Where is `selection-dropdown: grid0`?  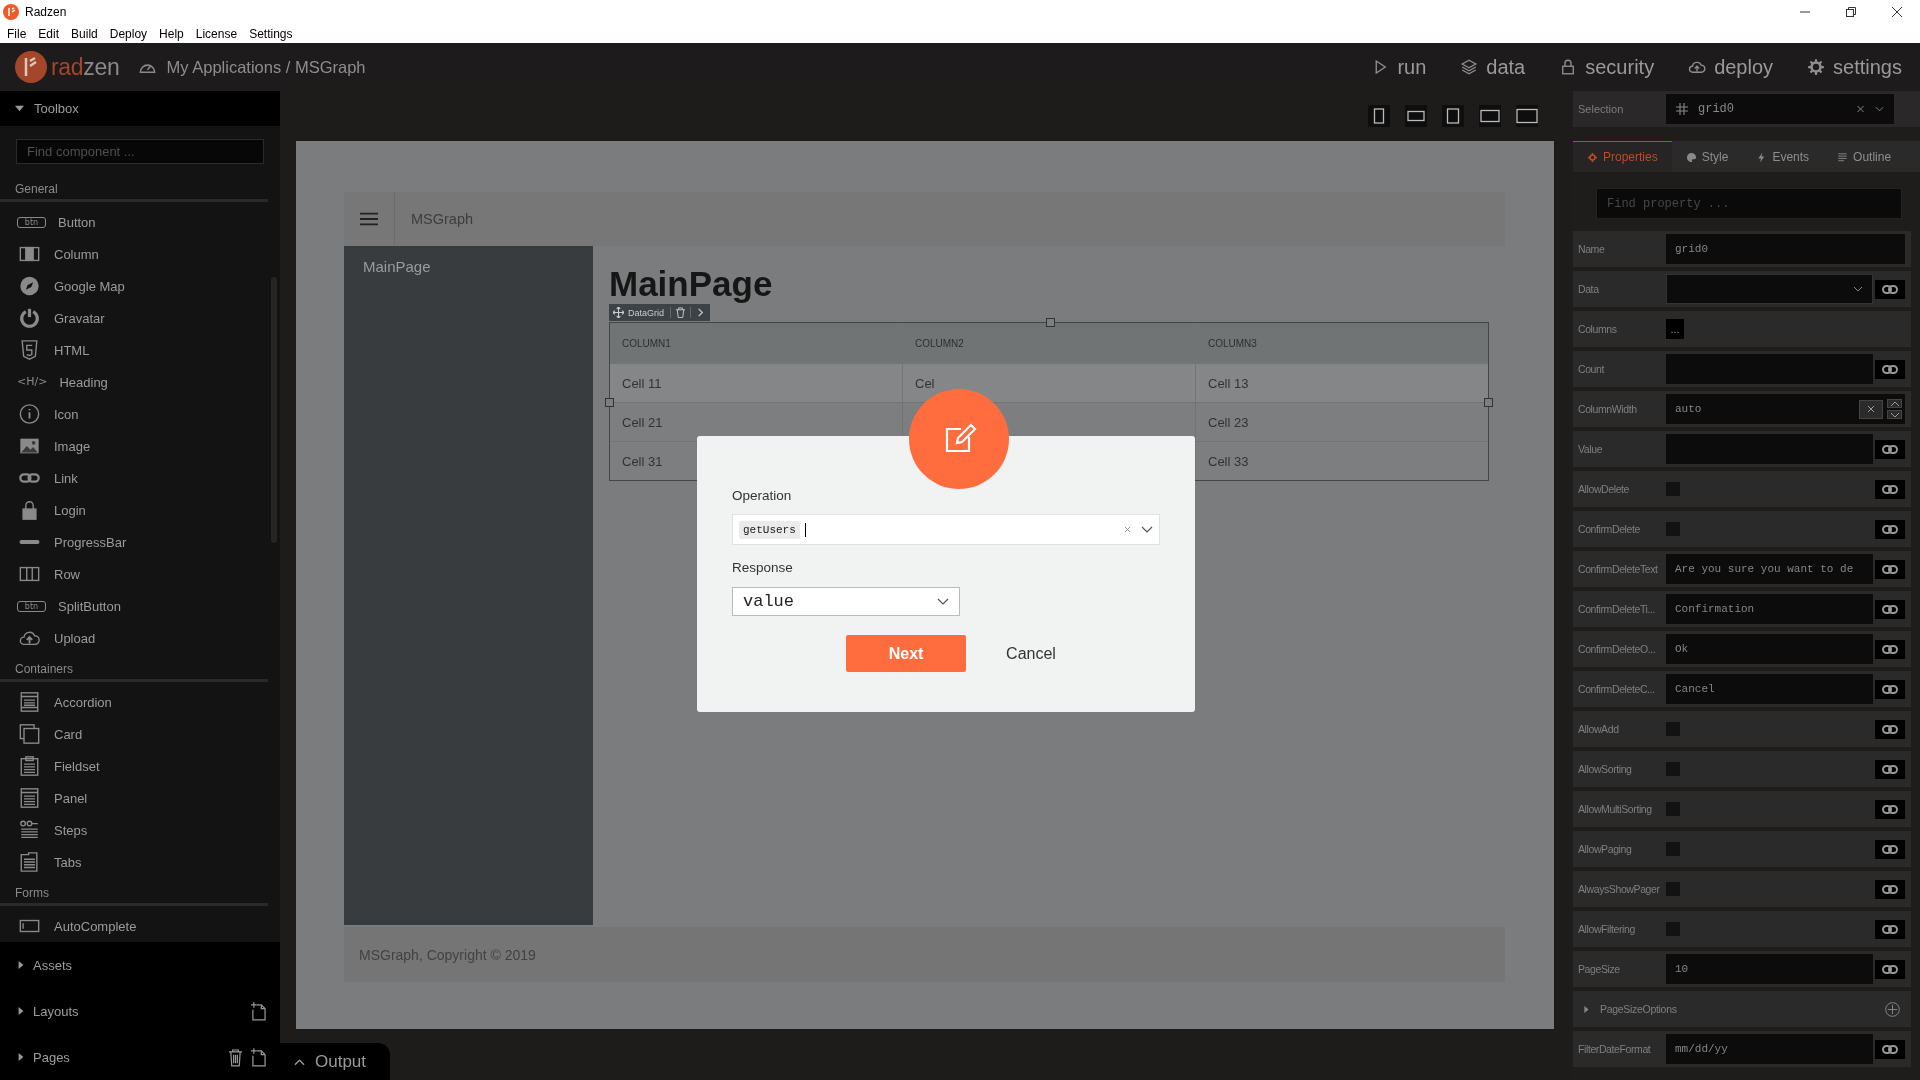
selection-dropdown: grid0 is located at coordinates (1780, 109).